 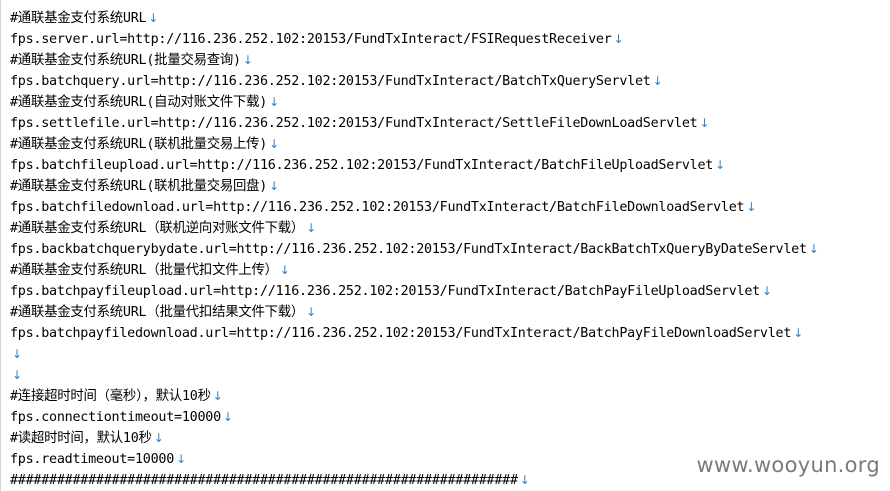 I want to click on line-text: #通联基金支付系统URL(自动对账文件下载), so click(x=139, y=102).